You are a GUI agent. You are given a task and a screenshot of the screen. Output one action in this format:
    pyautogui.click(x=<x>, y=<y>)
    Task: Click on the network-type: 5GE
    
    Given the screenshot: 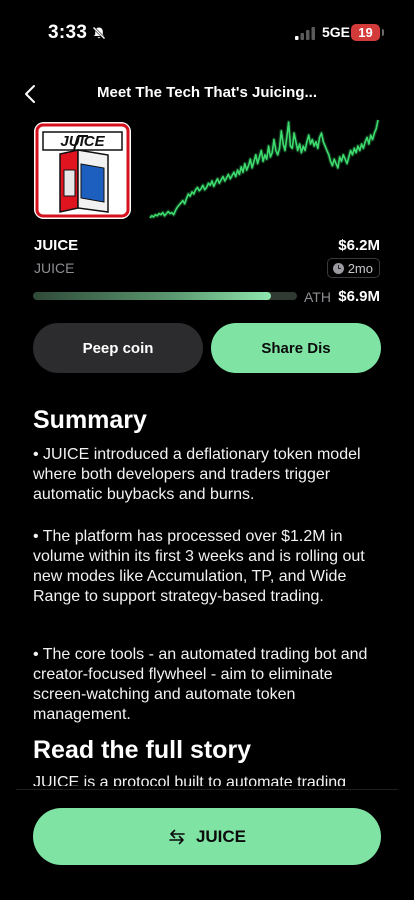 What is the action you would take?
    pyautogui.click(x=336, y=32)
    